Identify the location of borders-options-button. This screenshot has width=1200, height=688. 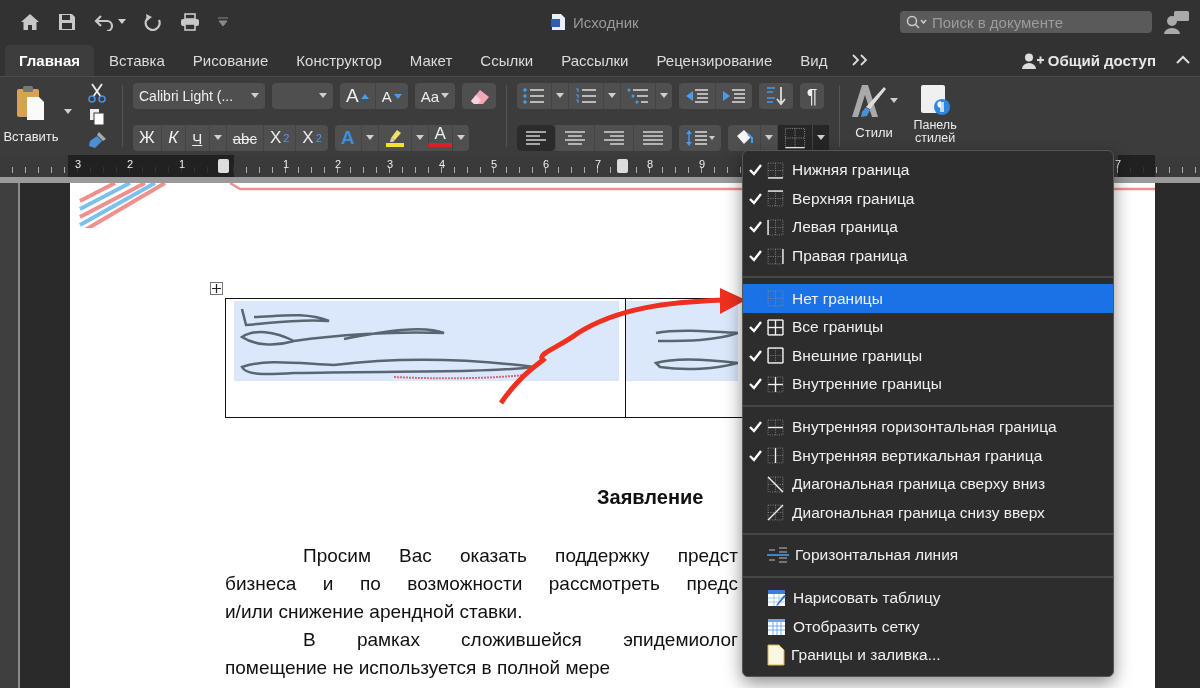
(821, 138).